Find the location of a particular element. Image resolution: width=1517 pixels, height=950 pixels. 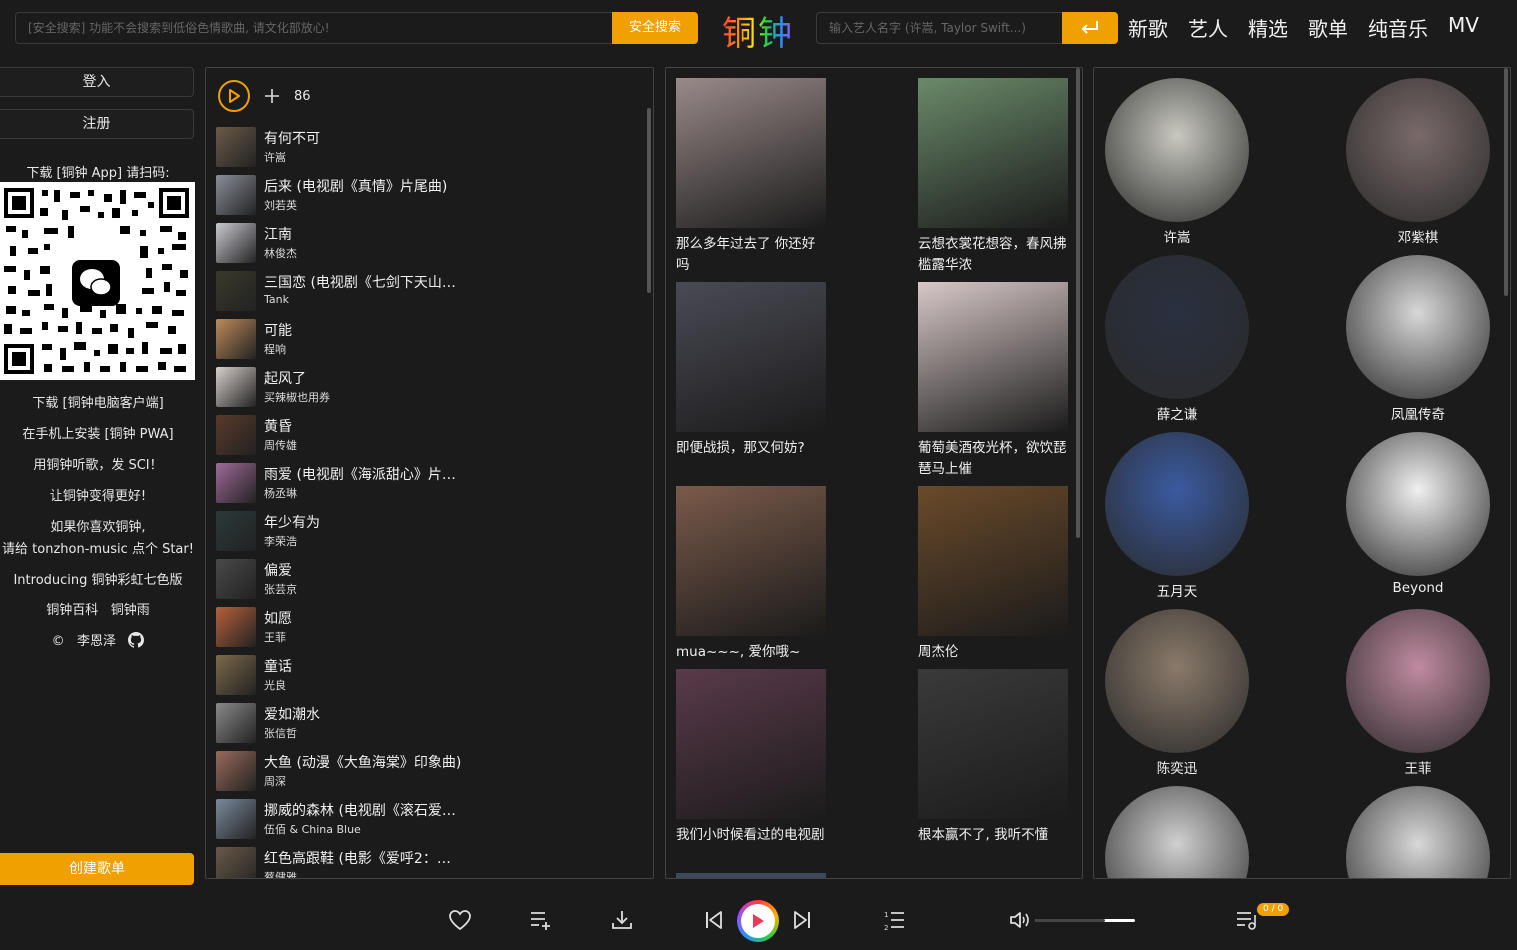

playlist-card: 即便战损，那又何妨? is located at coordinates (751, 370).